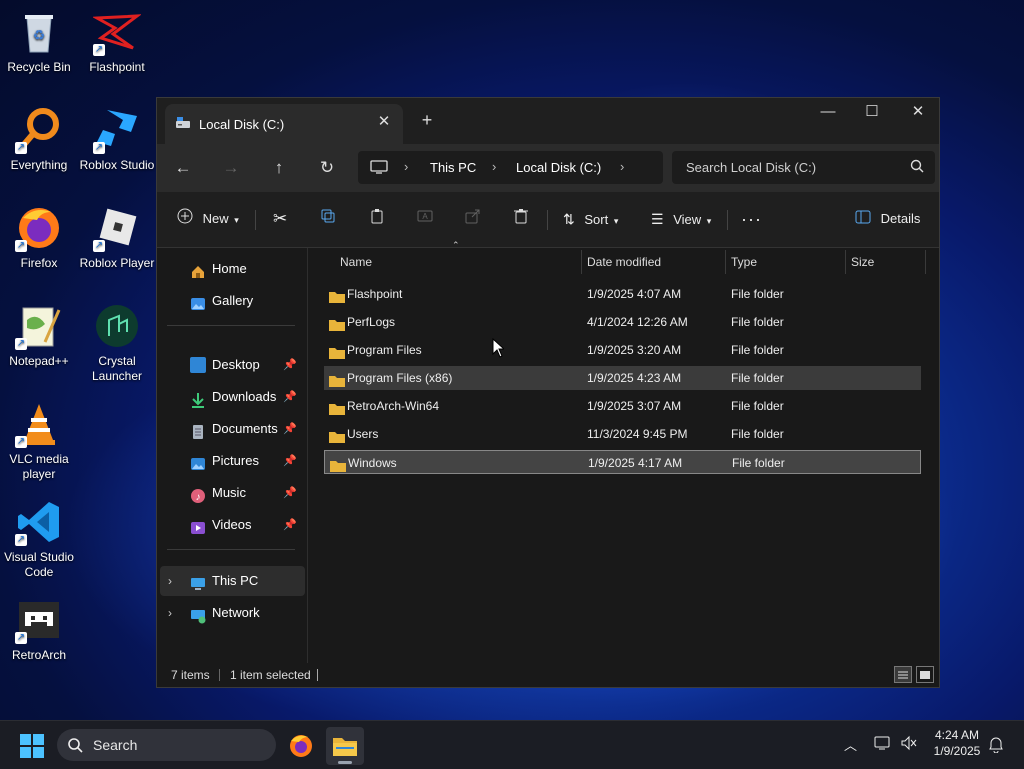 This screenshot has height=769, width=1024. Describe the element at coordinates (166, 745) in the screenshot. I see `taskbar-search: Search` at that location.